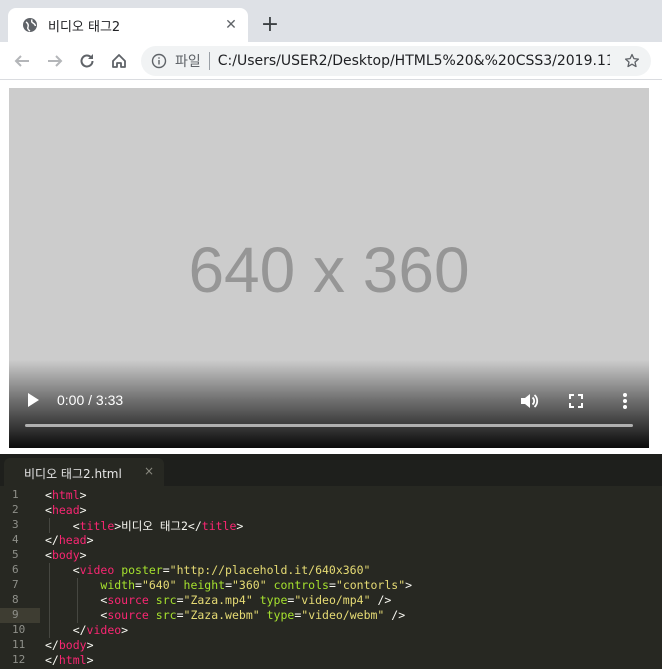 Image resolution: width=662 pixels, height=669 pixels. What do you see at coordinates (33, 400) in the screenshot?
I see `play-icon` at bounding box center [33, 400].